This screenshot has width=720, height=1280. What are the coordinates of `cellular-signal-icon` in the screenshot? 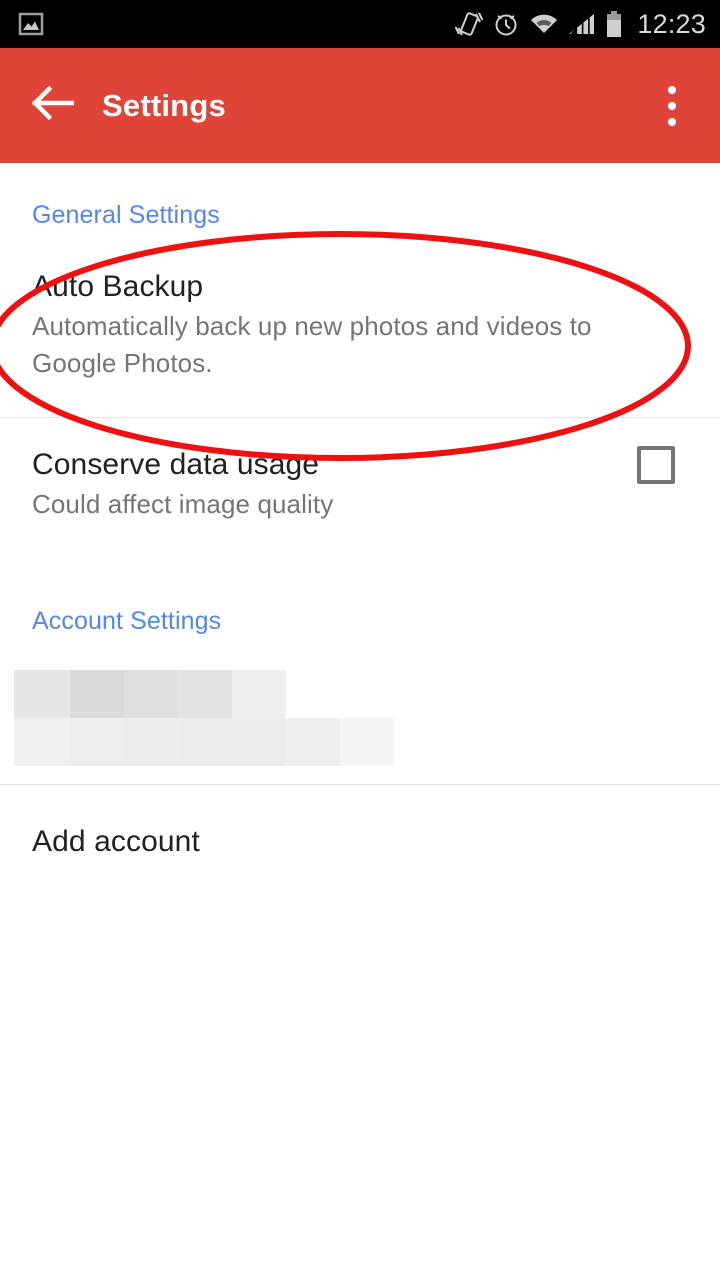 It's located at (582, 24).